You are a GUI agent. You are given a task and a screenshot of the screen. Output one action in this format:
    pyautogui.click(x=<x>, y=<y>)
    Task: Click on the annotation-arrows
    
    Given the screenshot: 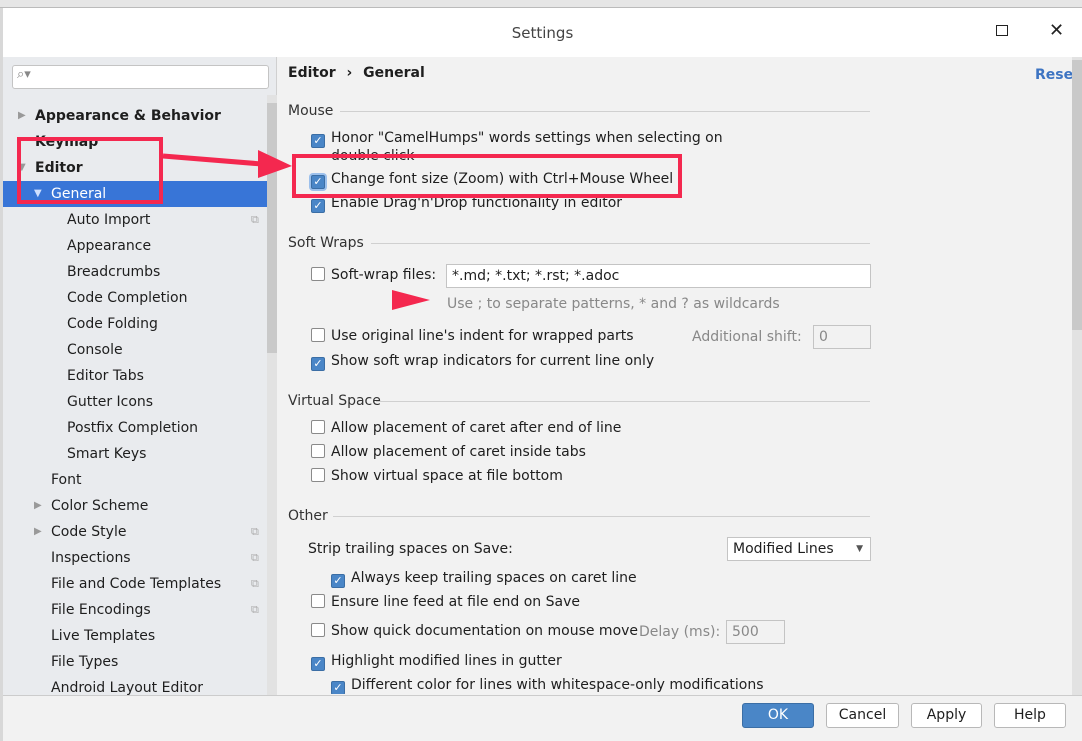 What is the action you would take?
    pyautogui.click(x=296, y=230)
    